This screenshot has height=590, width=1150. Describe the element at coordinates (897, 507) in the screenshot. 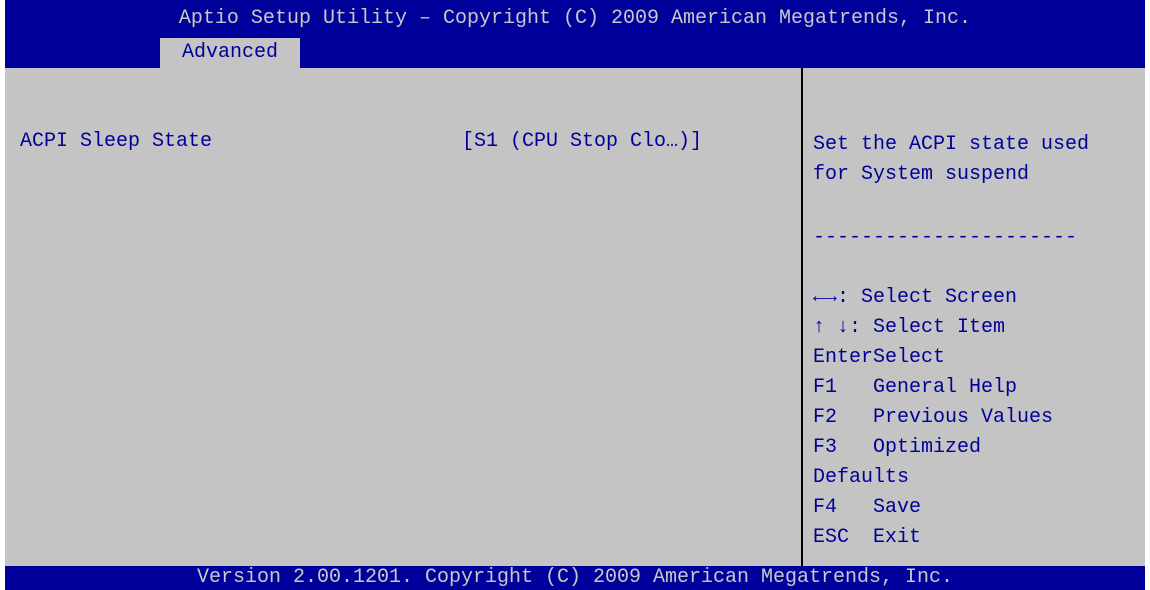

I see `key-desc: Save` at that location.